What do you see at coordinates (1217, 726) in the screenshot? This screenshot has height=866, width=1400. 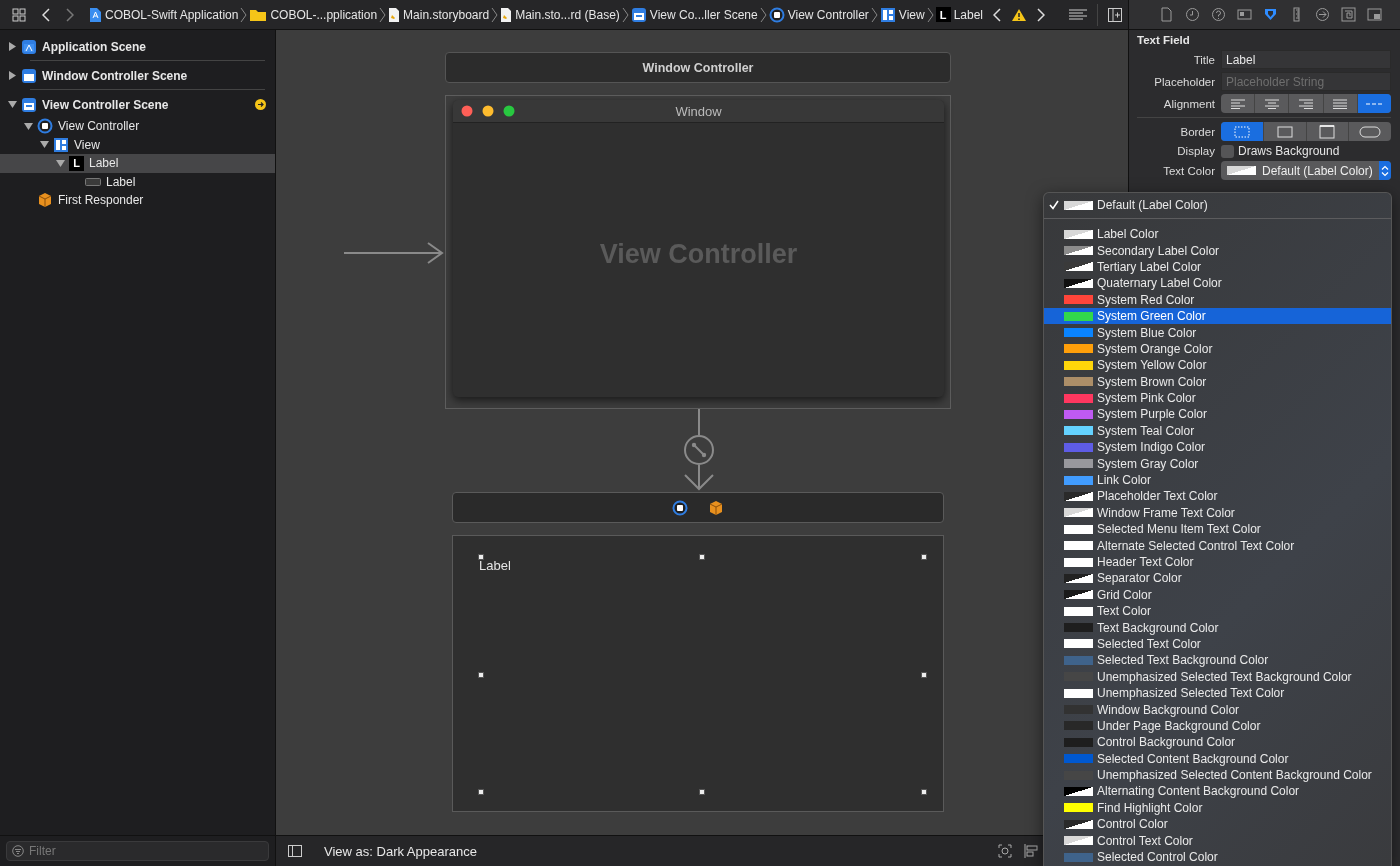 I see `menu-item: Under Page Background Color` at bounding box center [1217, 726].